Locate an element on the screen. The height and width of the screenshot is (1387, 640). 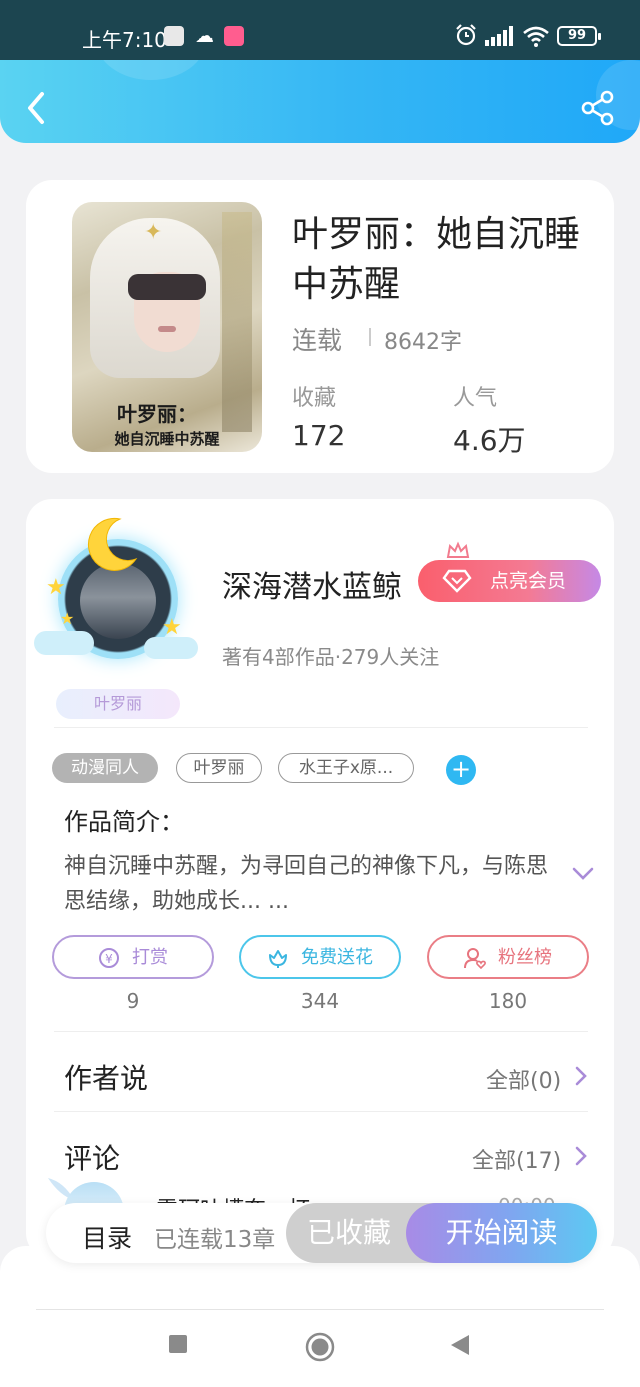
cloud-icon: ☁ is located at coordinates (204, 36).